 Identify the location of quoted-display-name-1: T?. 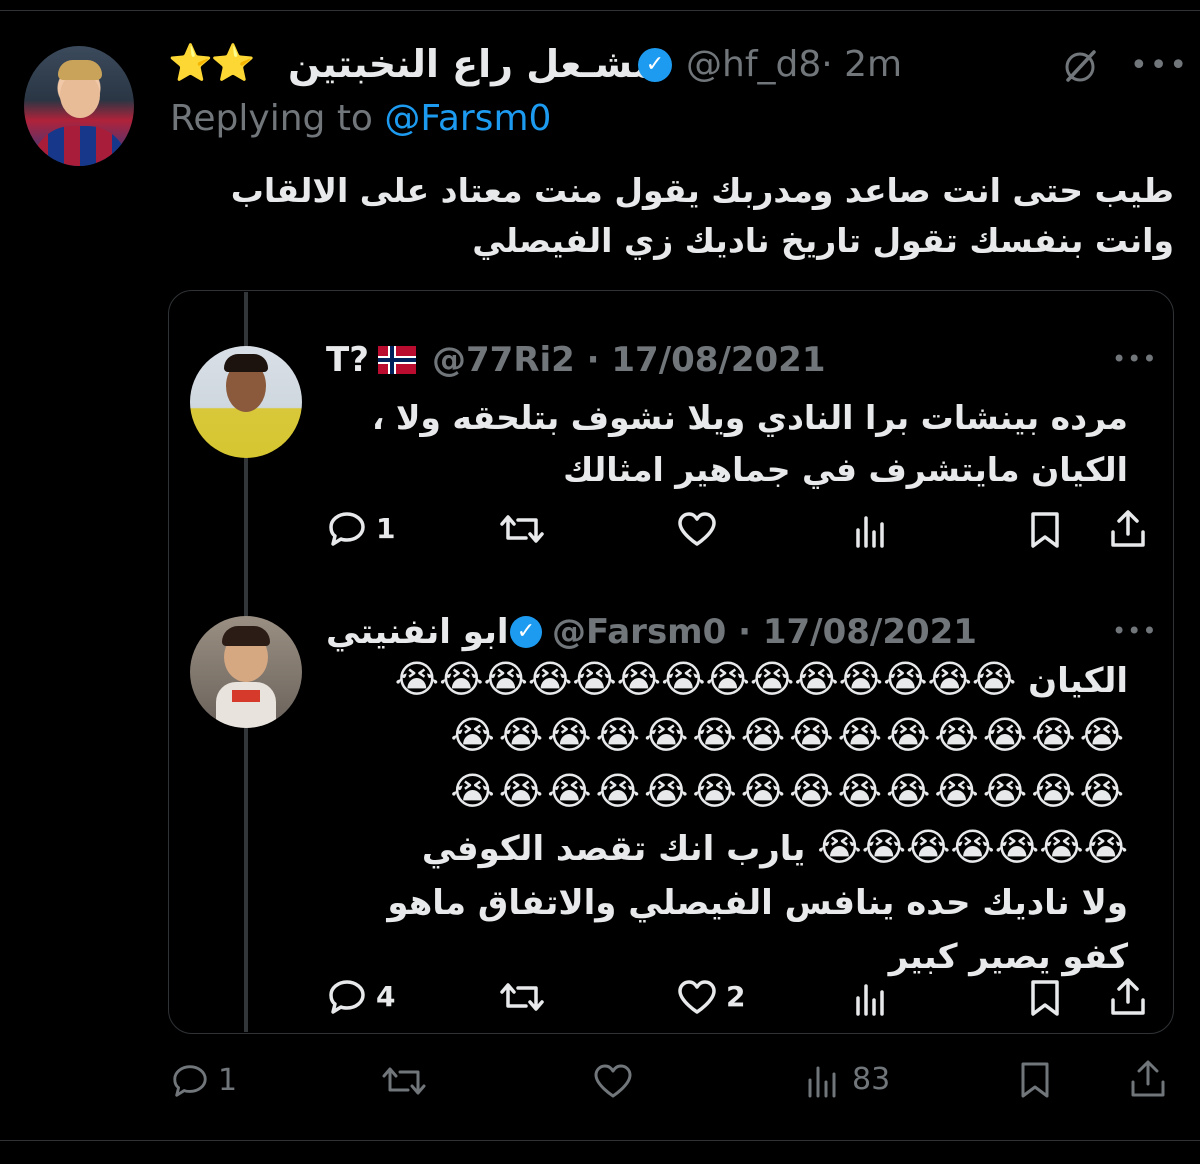
(347, 360).